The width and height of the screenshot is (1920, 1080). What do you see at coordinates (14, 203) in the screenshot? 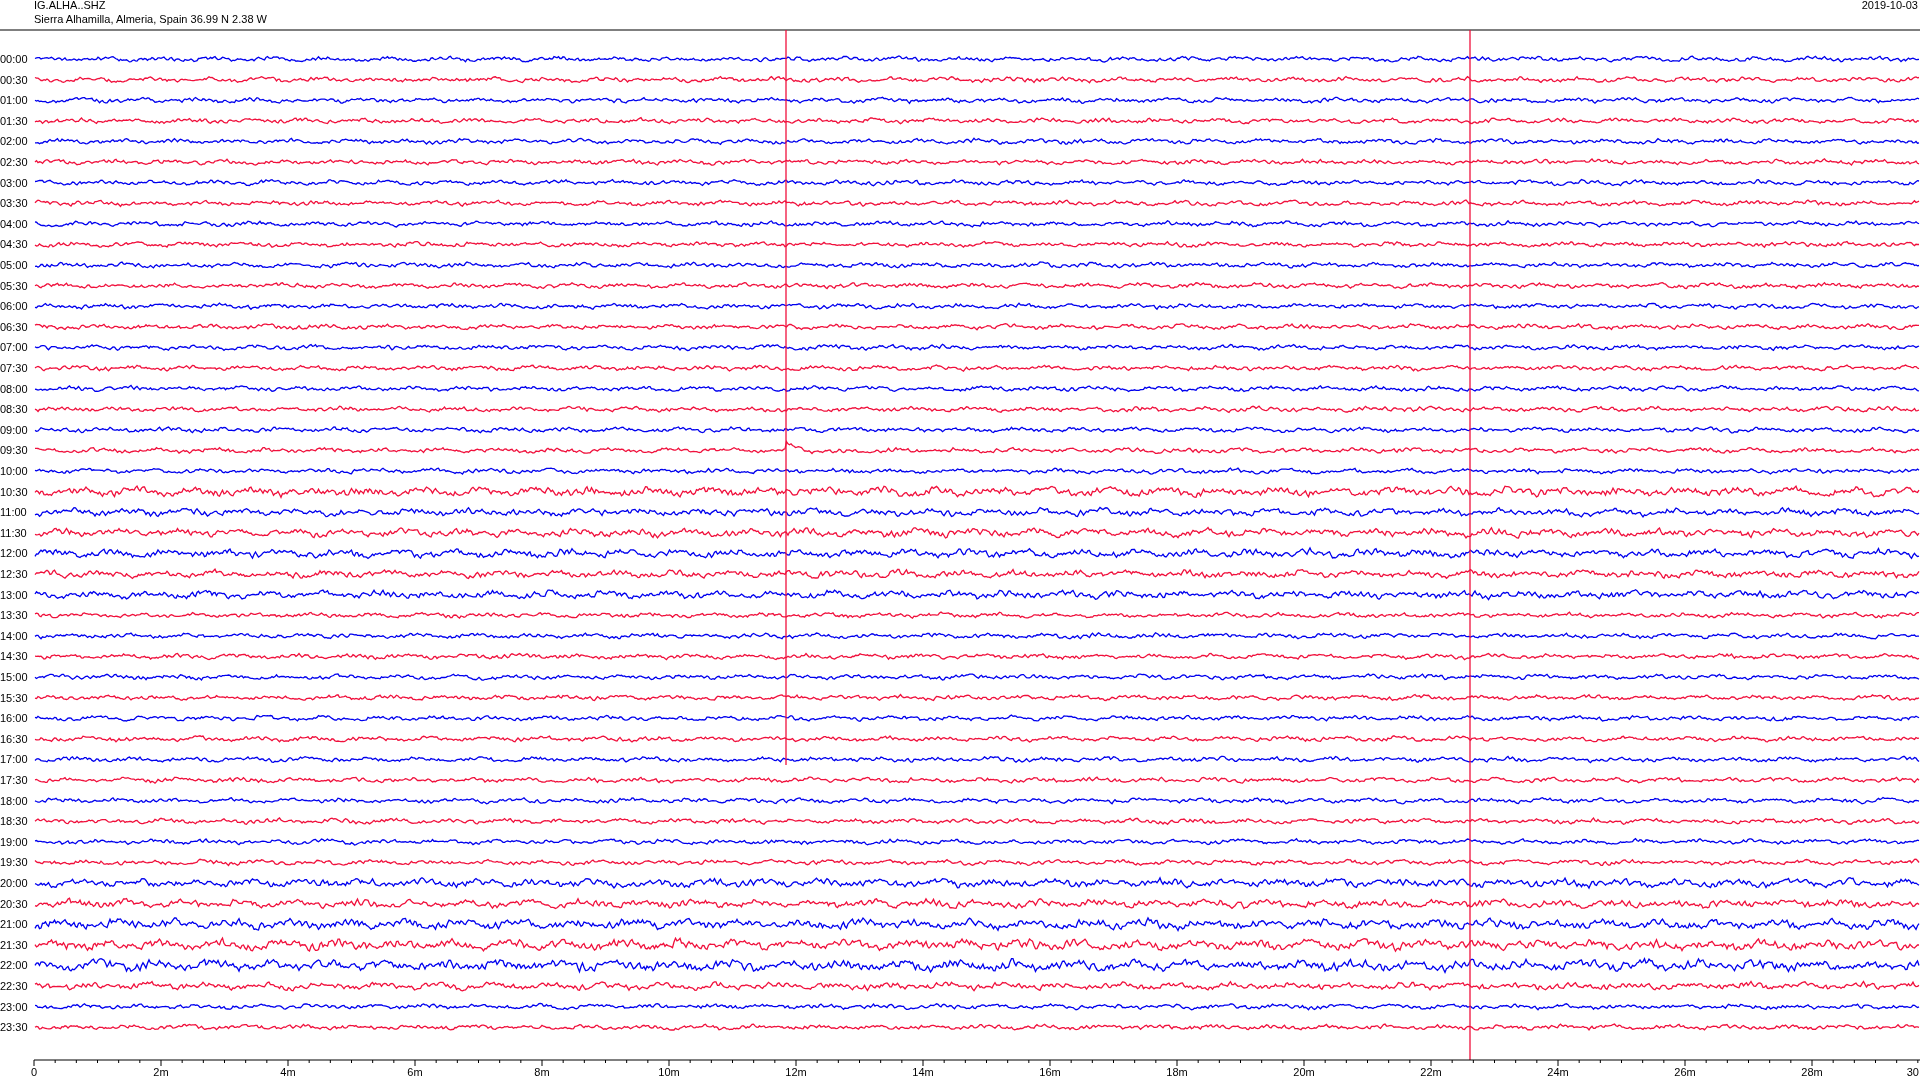
I see `time-label: 03:30` at bounding box center [14, 203].